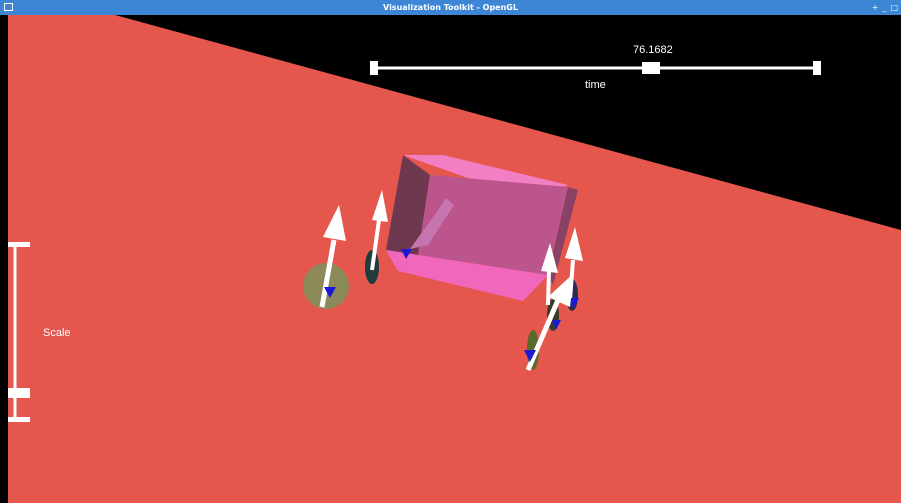  Describe the element at coordinates (651, 68) in the screenshot. I see `time-slider-handle` at that location.